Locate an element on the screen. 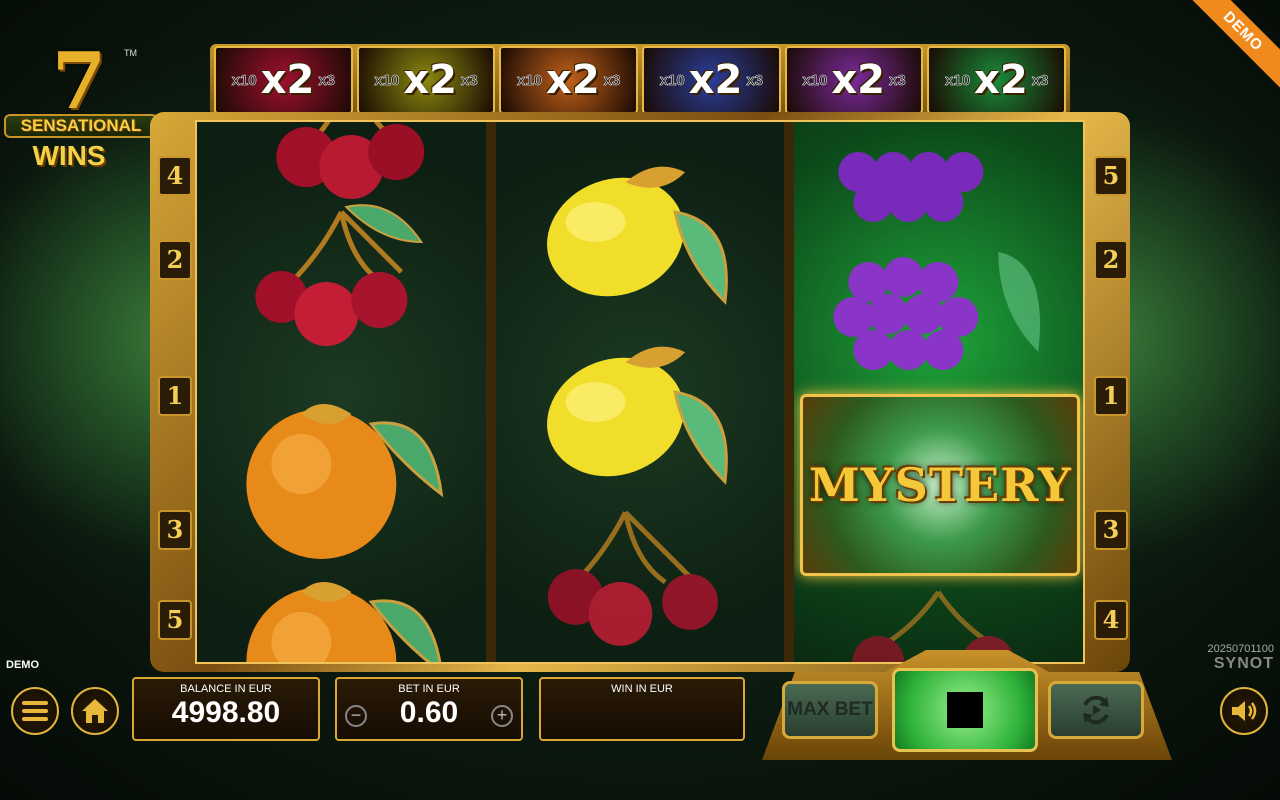  stop-icon is located at coordinates (965, 710).